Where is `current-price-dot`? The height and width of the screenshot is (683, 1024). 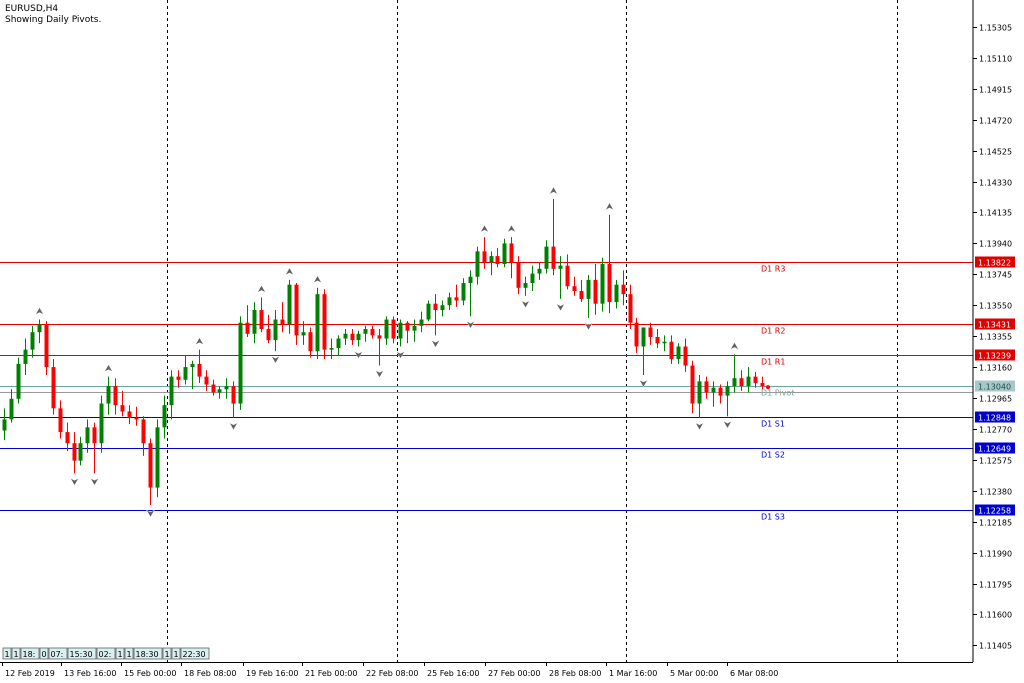
current-price-dot is located at coordinates (768, 387).